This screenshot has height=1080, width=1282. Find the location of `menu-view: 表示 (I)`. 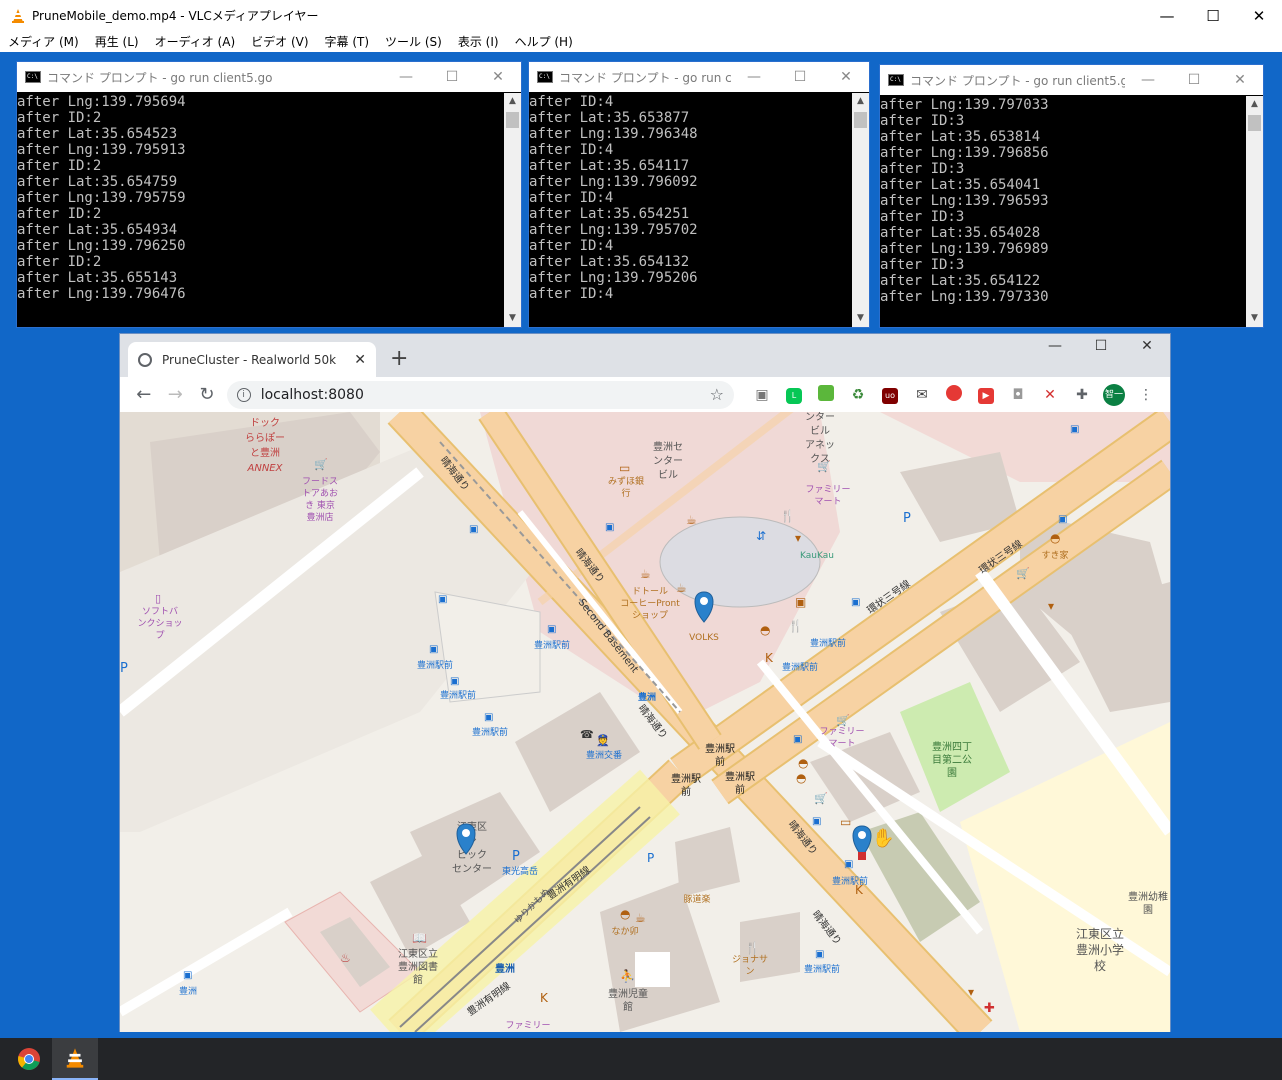

menu-view: 表示 (I) is located at coordinates (478, 41).